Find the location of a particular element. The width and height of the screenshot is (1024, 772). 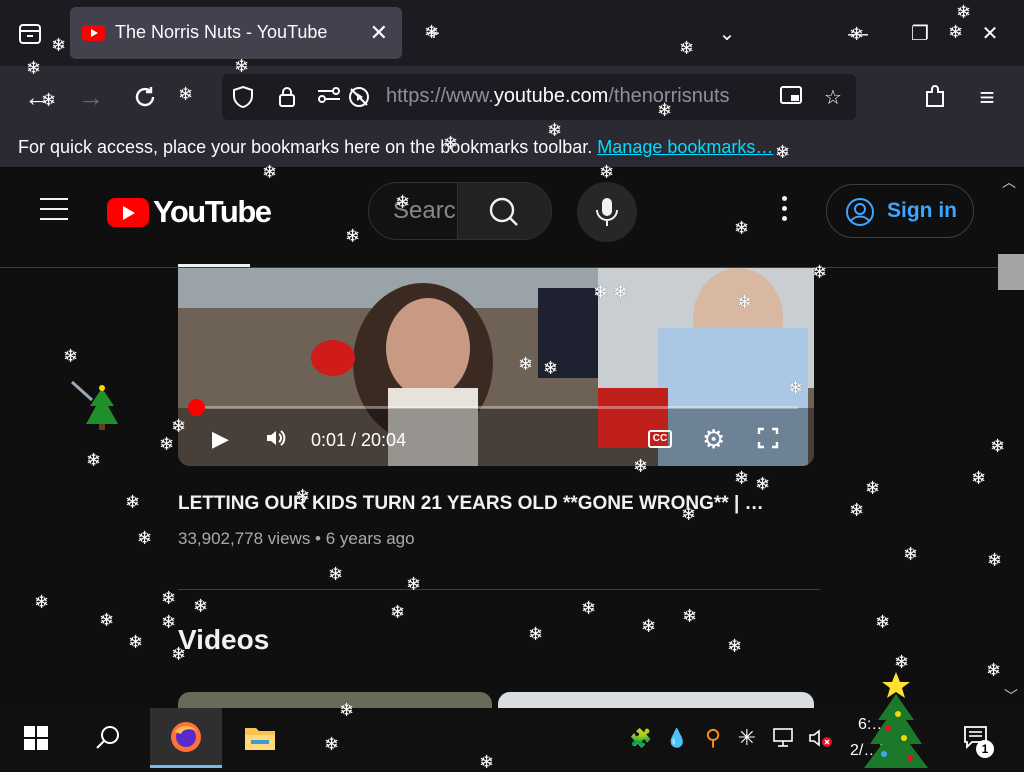

minimize-button: — is located at coordinates (858, 34).